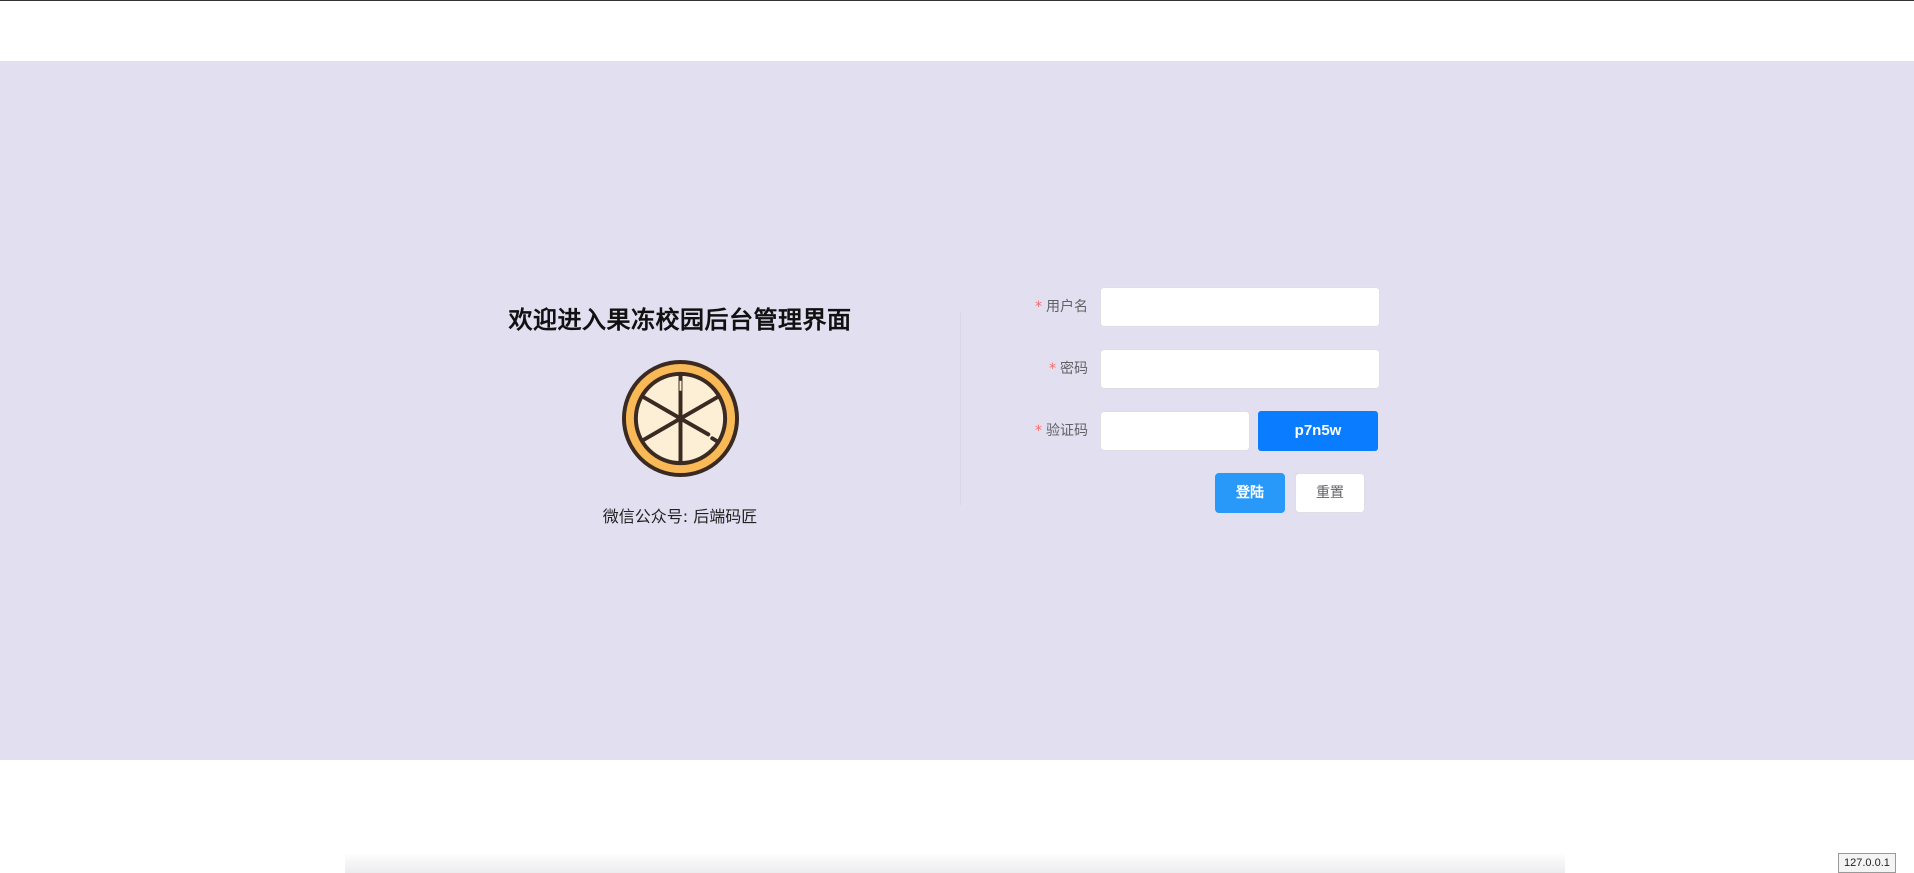 This screenshot has height=873, width=1914. I want to click on password-row: * 密码, so click(1044, 369).